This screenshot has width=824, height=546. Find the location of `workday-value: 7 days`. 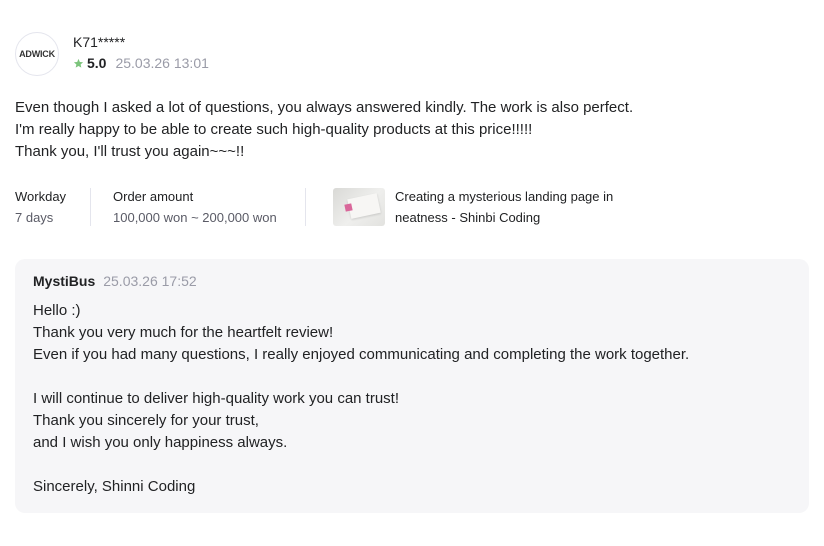

workday-value: 7 days is located at coordinates (34, 217).